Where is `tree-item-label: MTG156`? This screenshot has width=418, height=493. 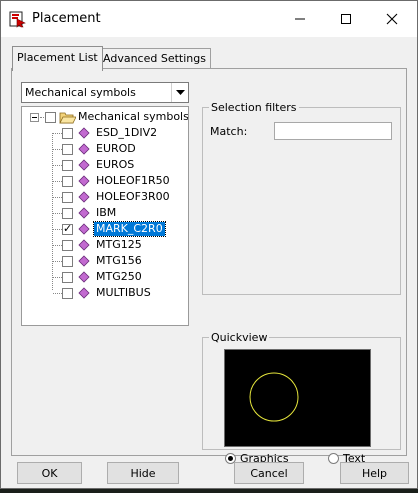
tree-item-label: MTG156 is located at coordinates (119, 260).